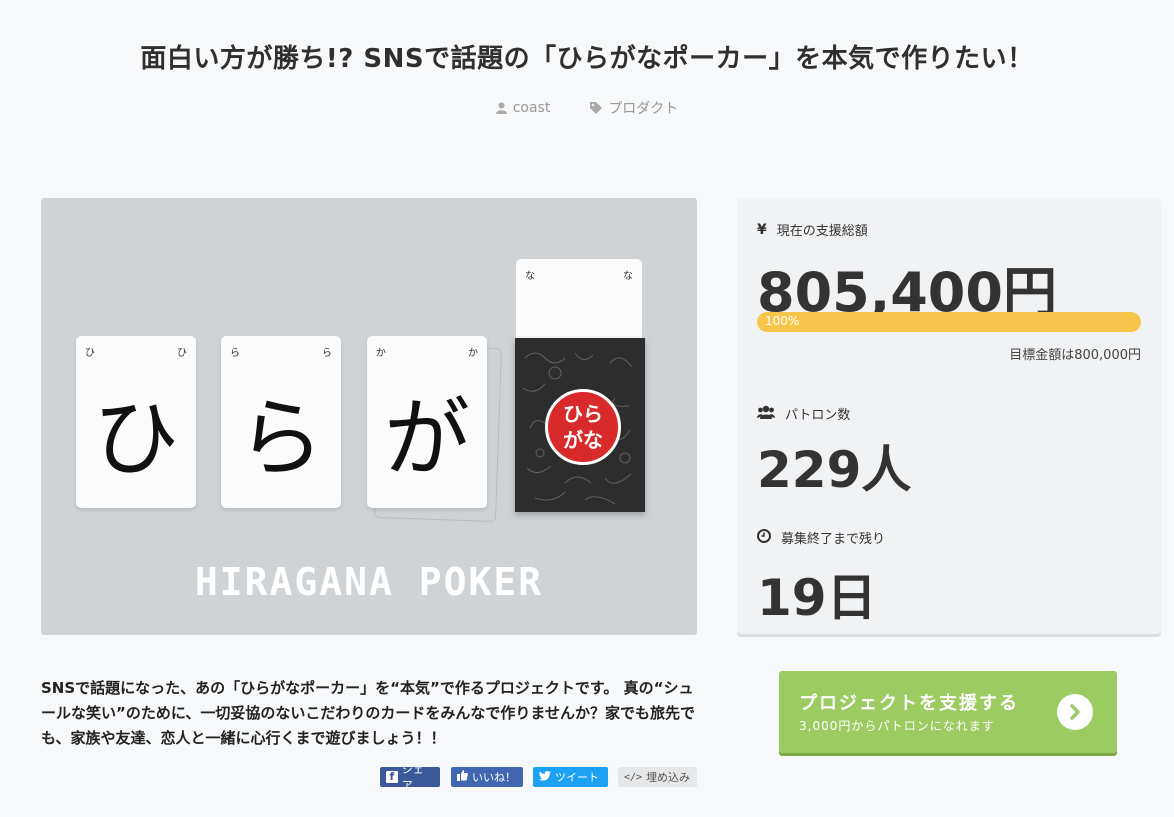 This screenshot has height=817, width=1174. I want to click on amount-label: 現在の支援総額, so click(822, 231).